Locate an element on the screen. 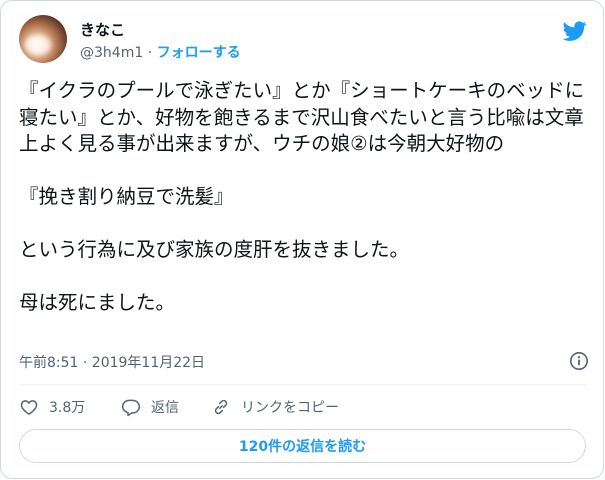 This screenshot has width=605, height=480. divider is located at coordinates (302, 384).